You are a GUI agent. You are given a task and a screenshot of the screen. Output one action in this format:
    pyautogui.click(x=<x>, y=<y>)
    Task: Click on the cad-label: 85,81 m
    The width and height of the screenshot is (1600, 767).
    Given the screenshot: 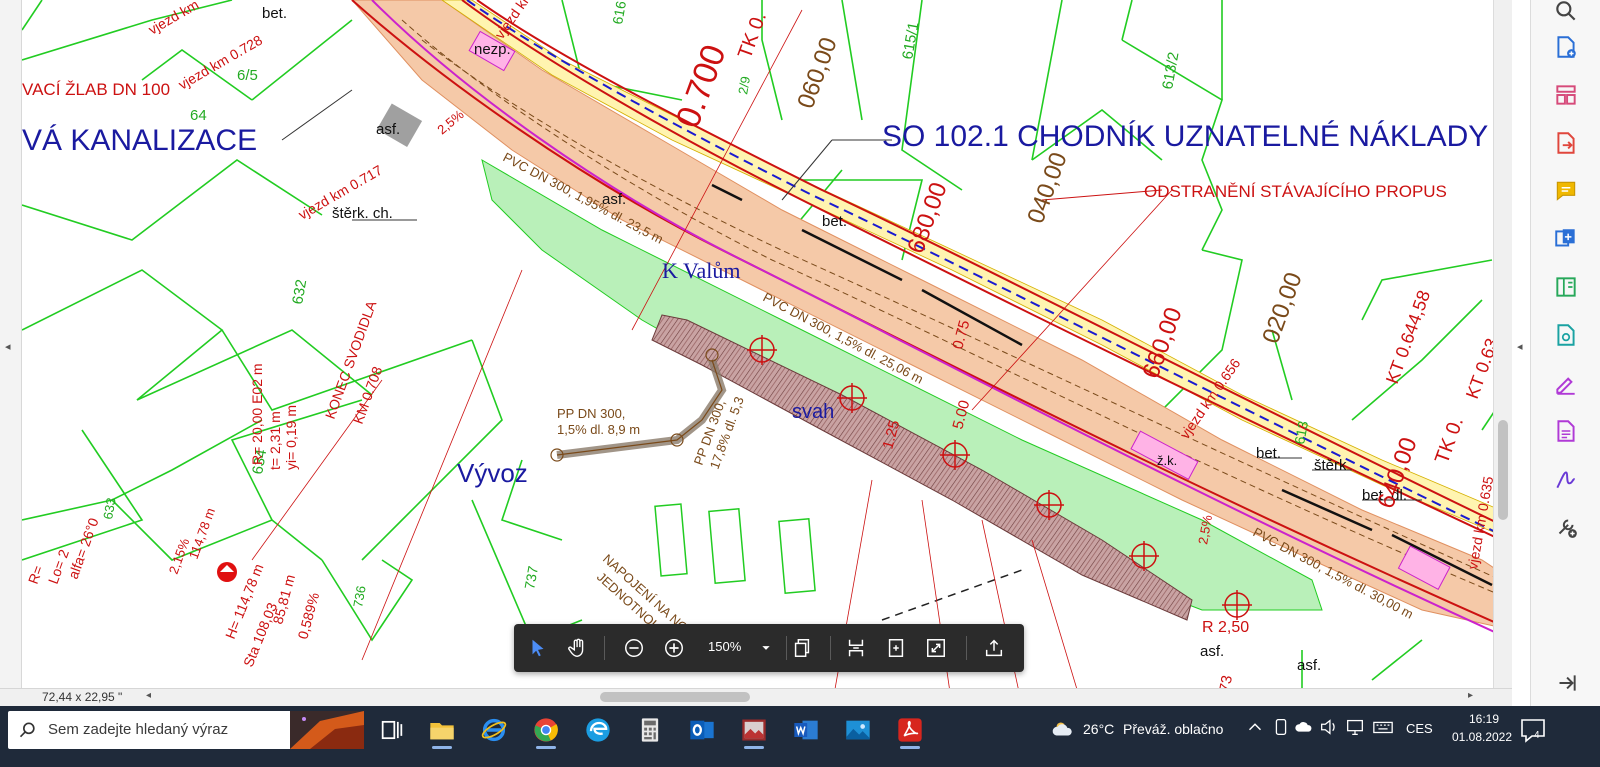 What is the action you would take?
    pyautogui.click(x=283, y=599)
    